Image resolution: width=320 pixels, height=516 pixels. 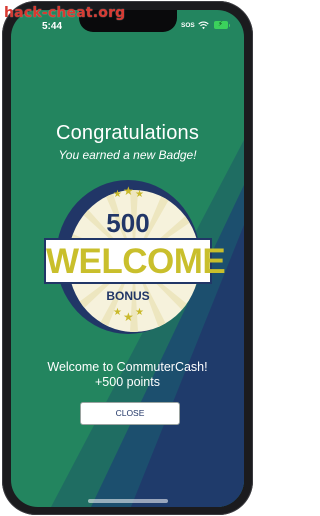 I want to click on badge-welcome-text: WELCOME, so click(x=136, y=261).